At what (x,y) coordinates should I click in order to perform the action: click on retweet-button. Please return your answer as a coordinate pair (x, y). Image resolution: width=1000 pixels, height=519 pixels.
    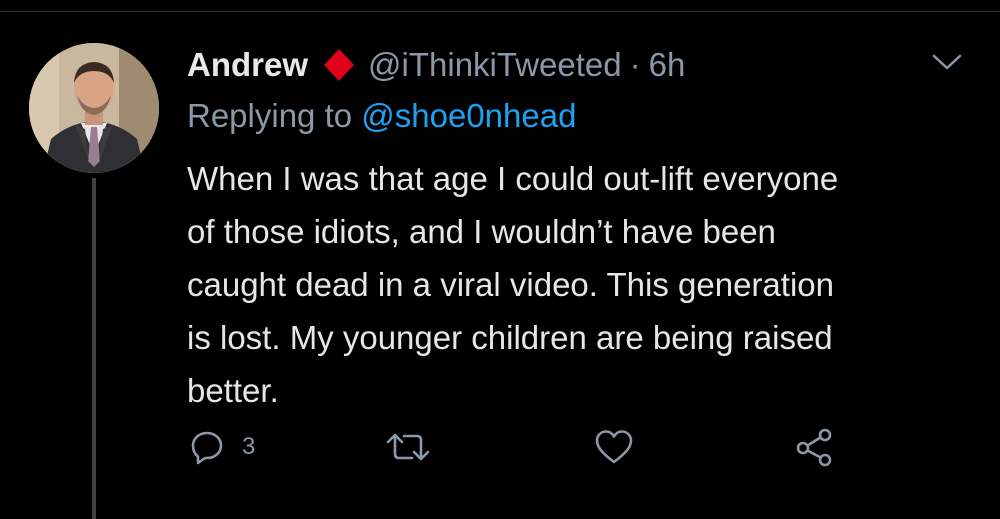
    Looking at the image, I should click on (408, 447).